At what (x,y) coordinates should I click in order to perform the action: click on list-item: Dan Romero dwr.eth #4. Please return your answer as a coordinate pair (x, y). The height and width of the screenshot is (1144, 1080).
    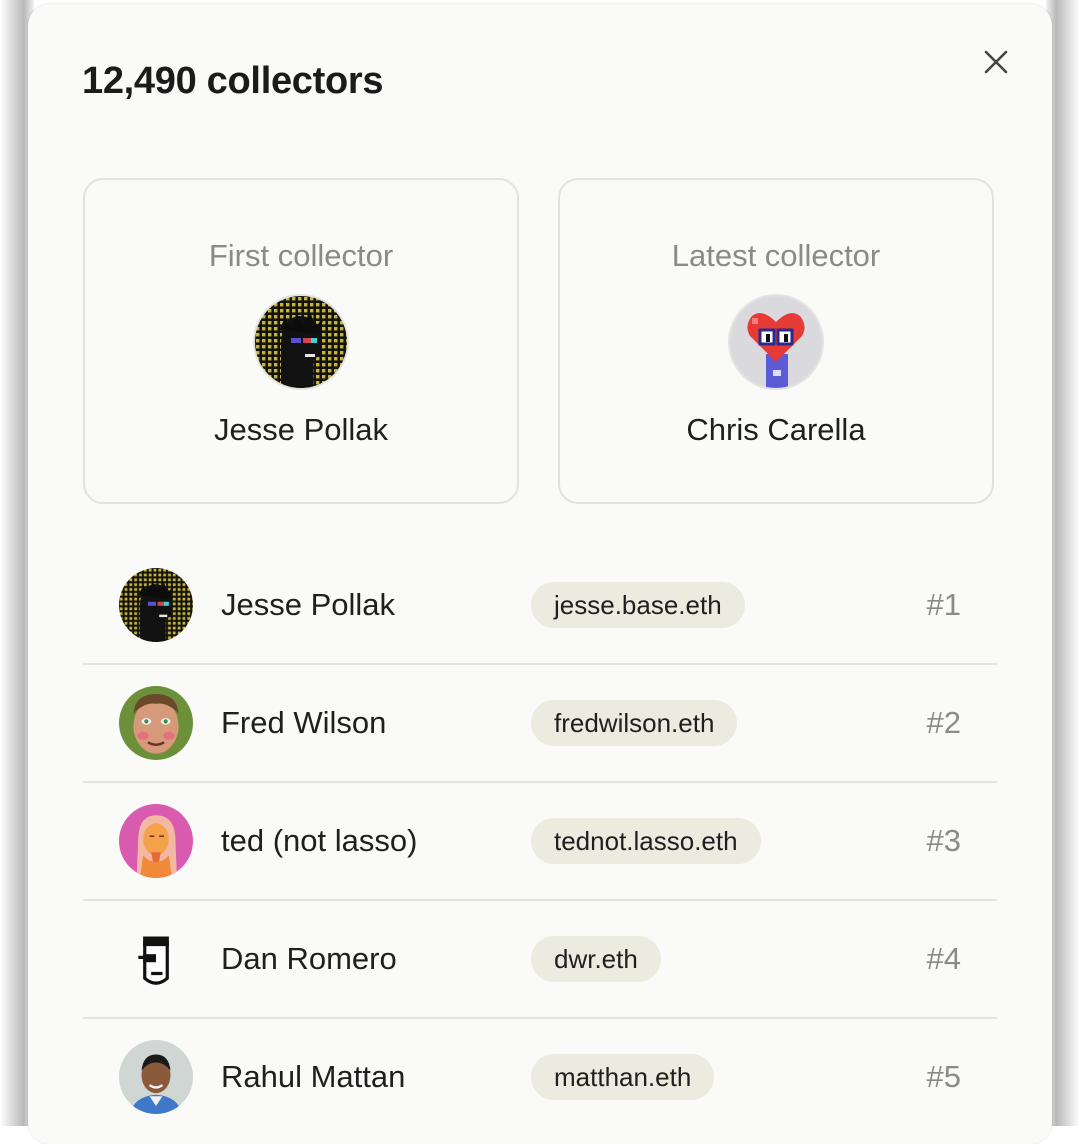
    Looking at the image, I should click on (540, 960).